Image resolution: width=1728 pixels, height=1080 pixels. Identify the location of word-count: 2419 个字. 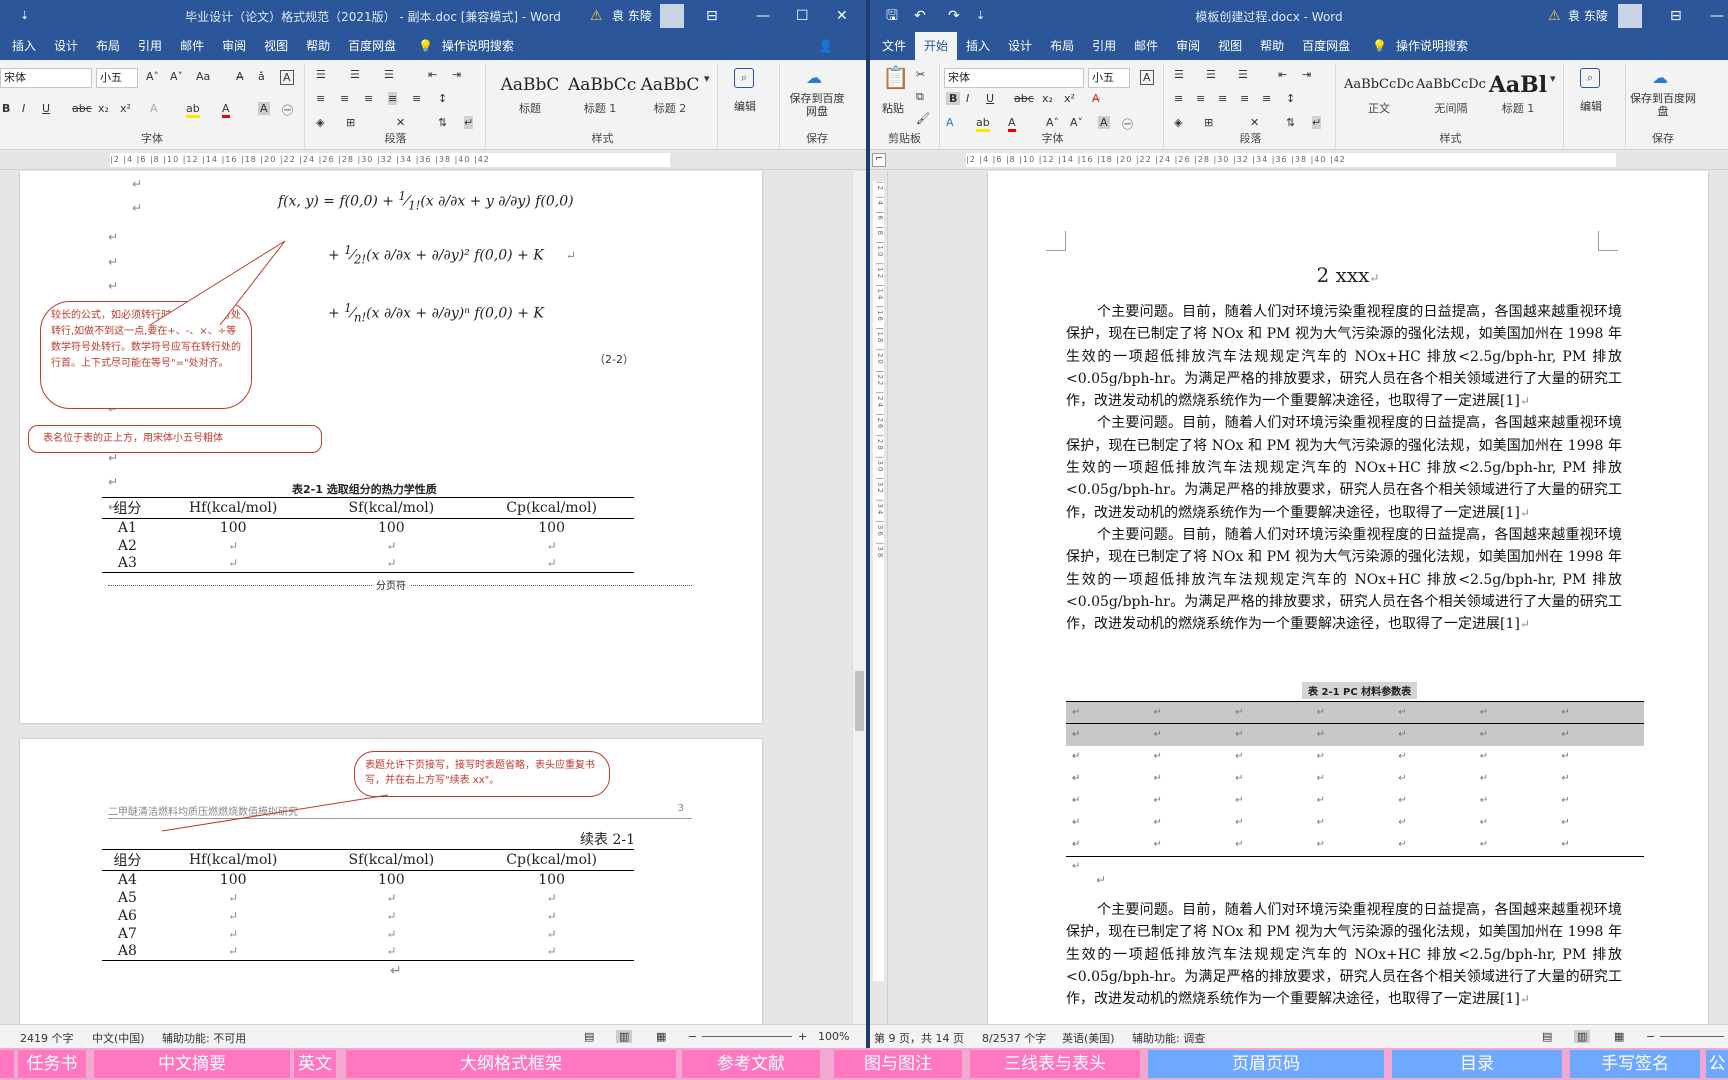
(47, 1038).